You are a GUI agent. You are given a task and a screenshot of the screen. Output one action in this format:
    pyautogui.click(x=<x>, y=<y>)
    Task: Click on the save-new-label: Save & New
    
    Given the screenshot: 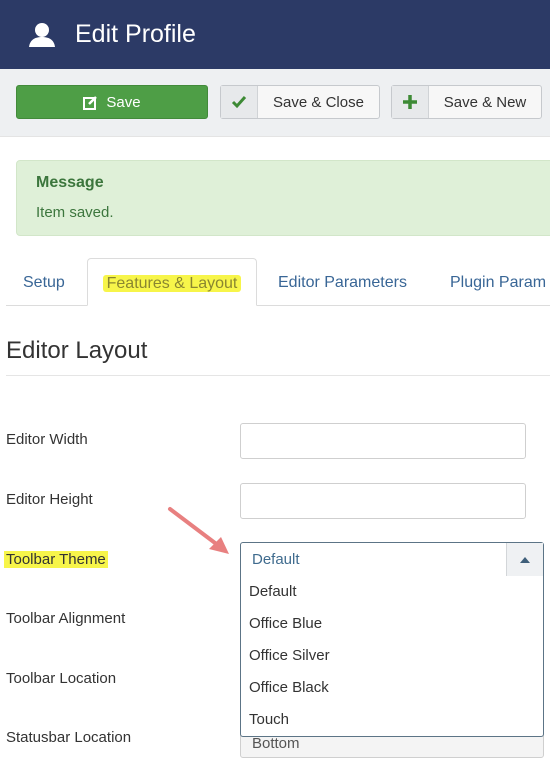 What is the action you would take?
    pyautogui.click(x=485, y=102)
    